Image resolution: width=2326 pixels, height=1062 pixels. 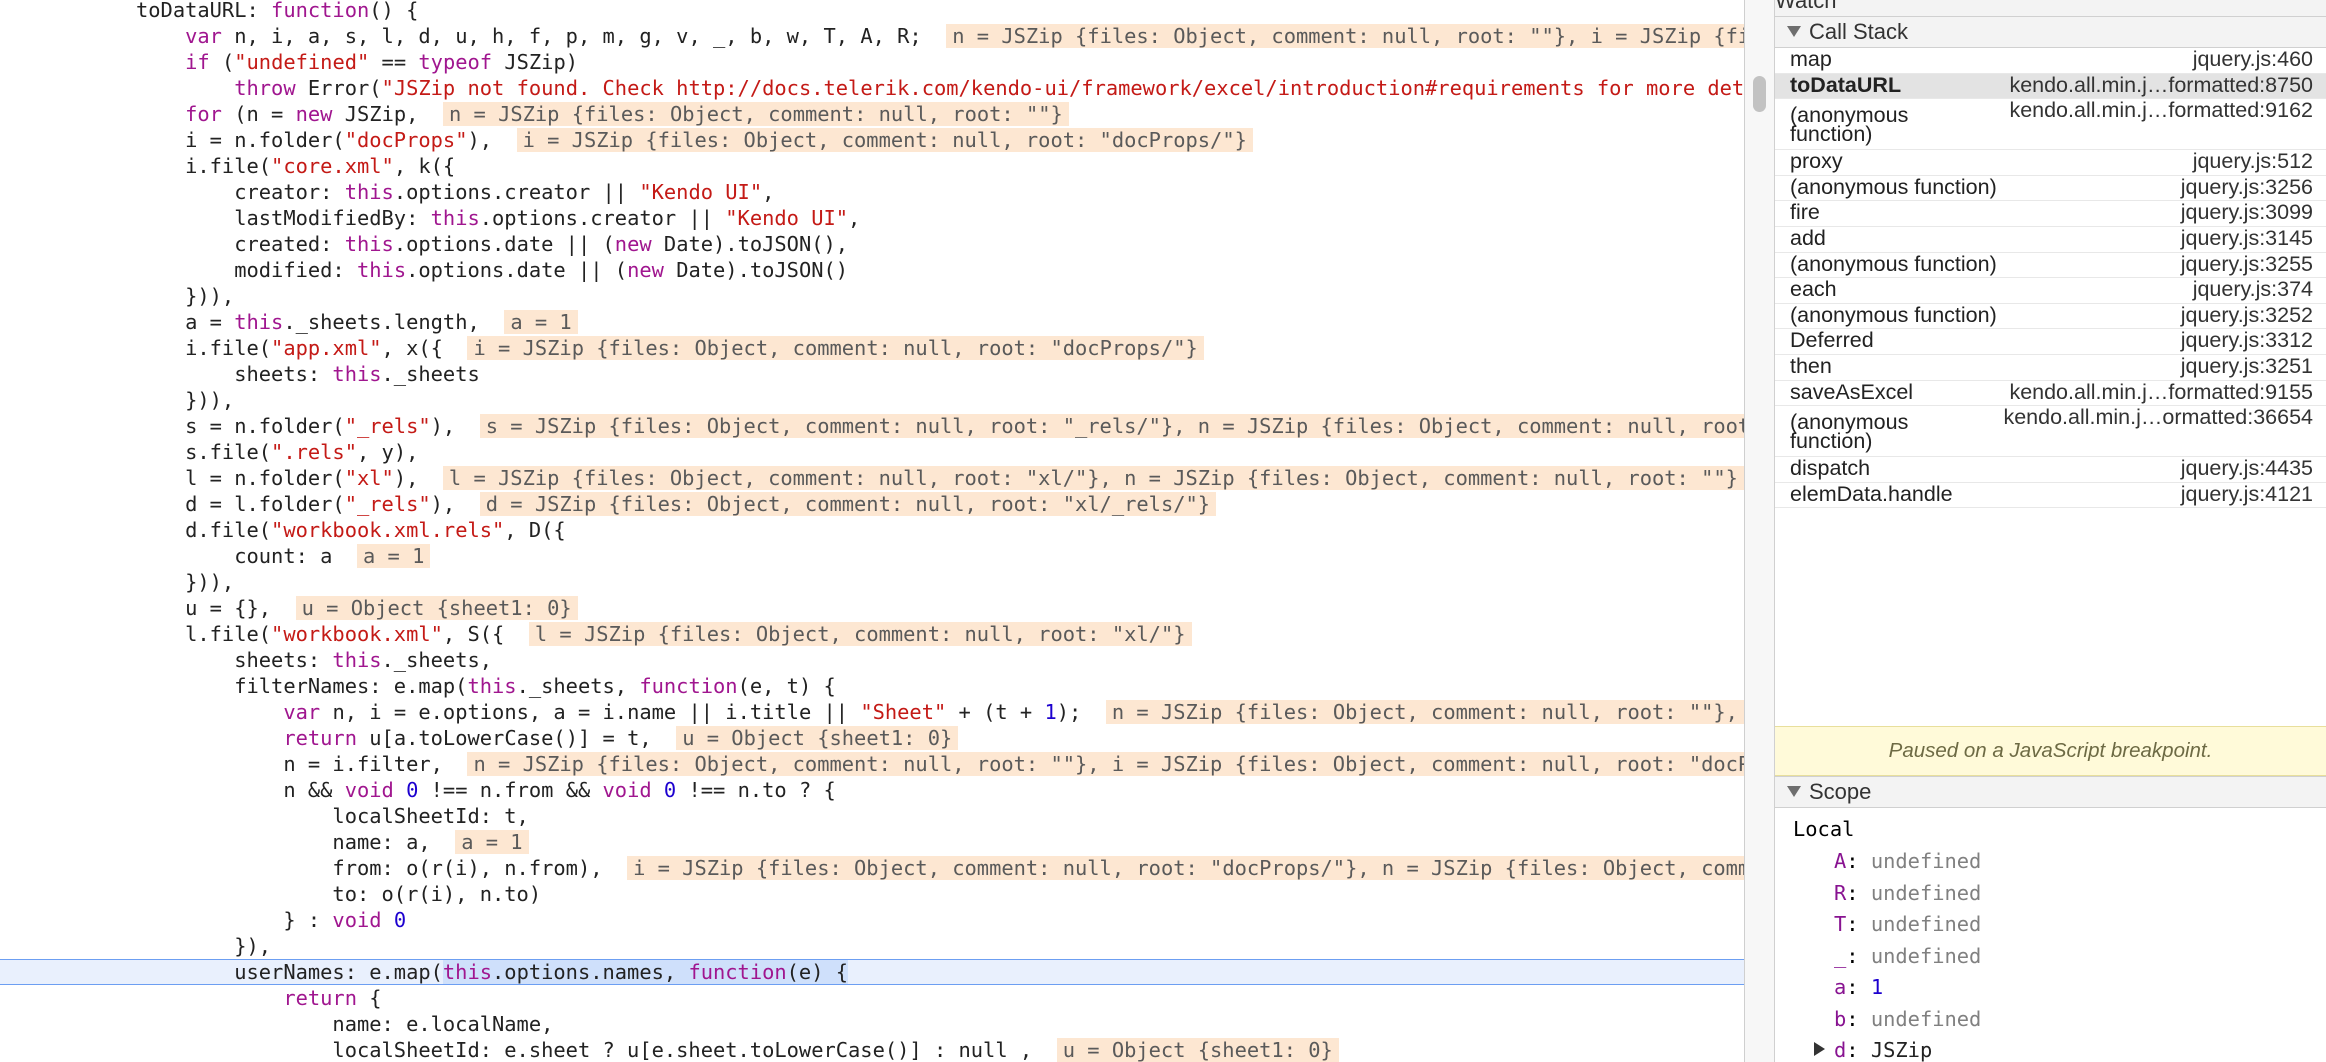 What do you see at coordinates (2247, 264) in the screenshot?
I see `frame-location-link: jquery.js:3255` at bounding box center [2247, 264].